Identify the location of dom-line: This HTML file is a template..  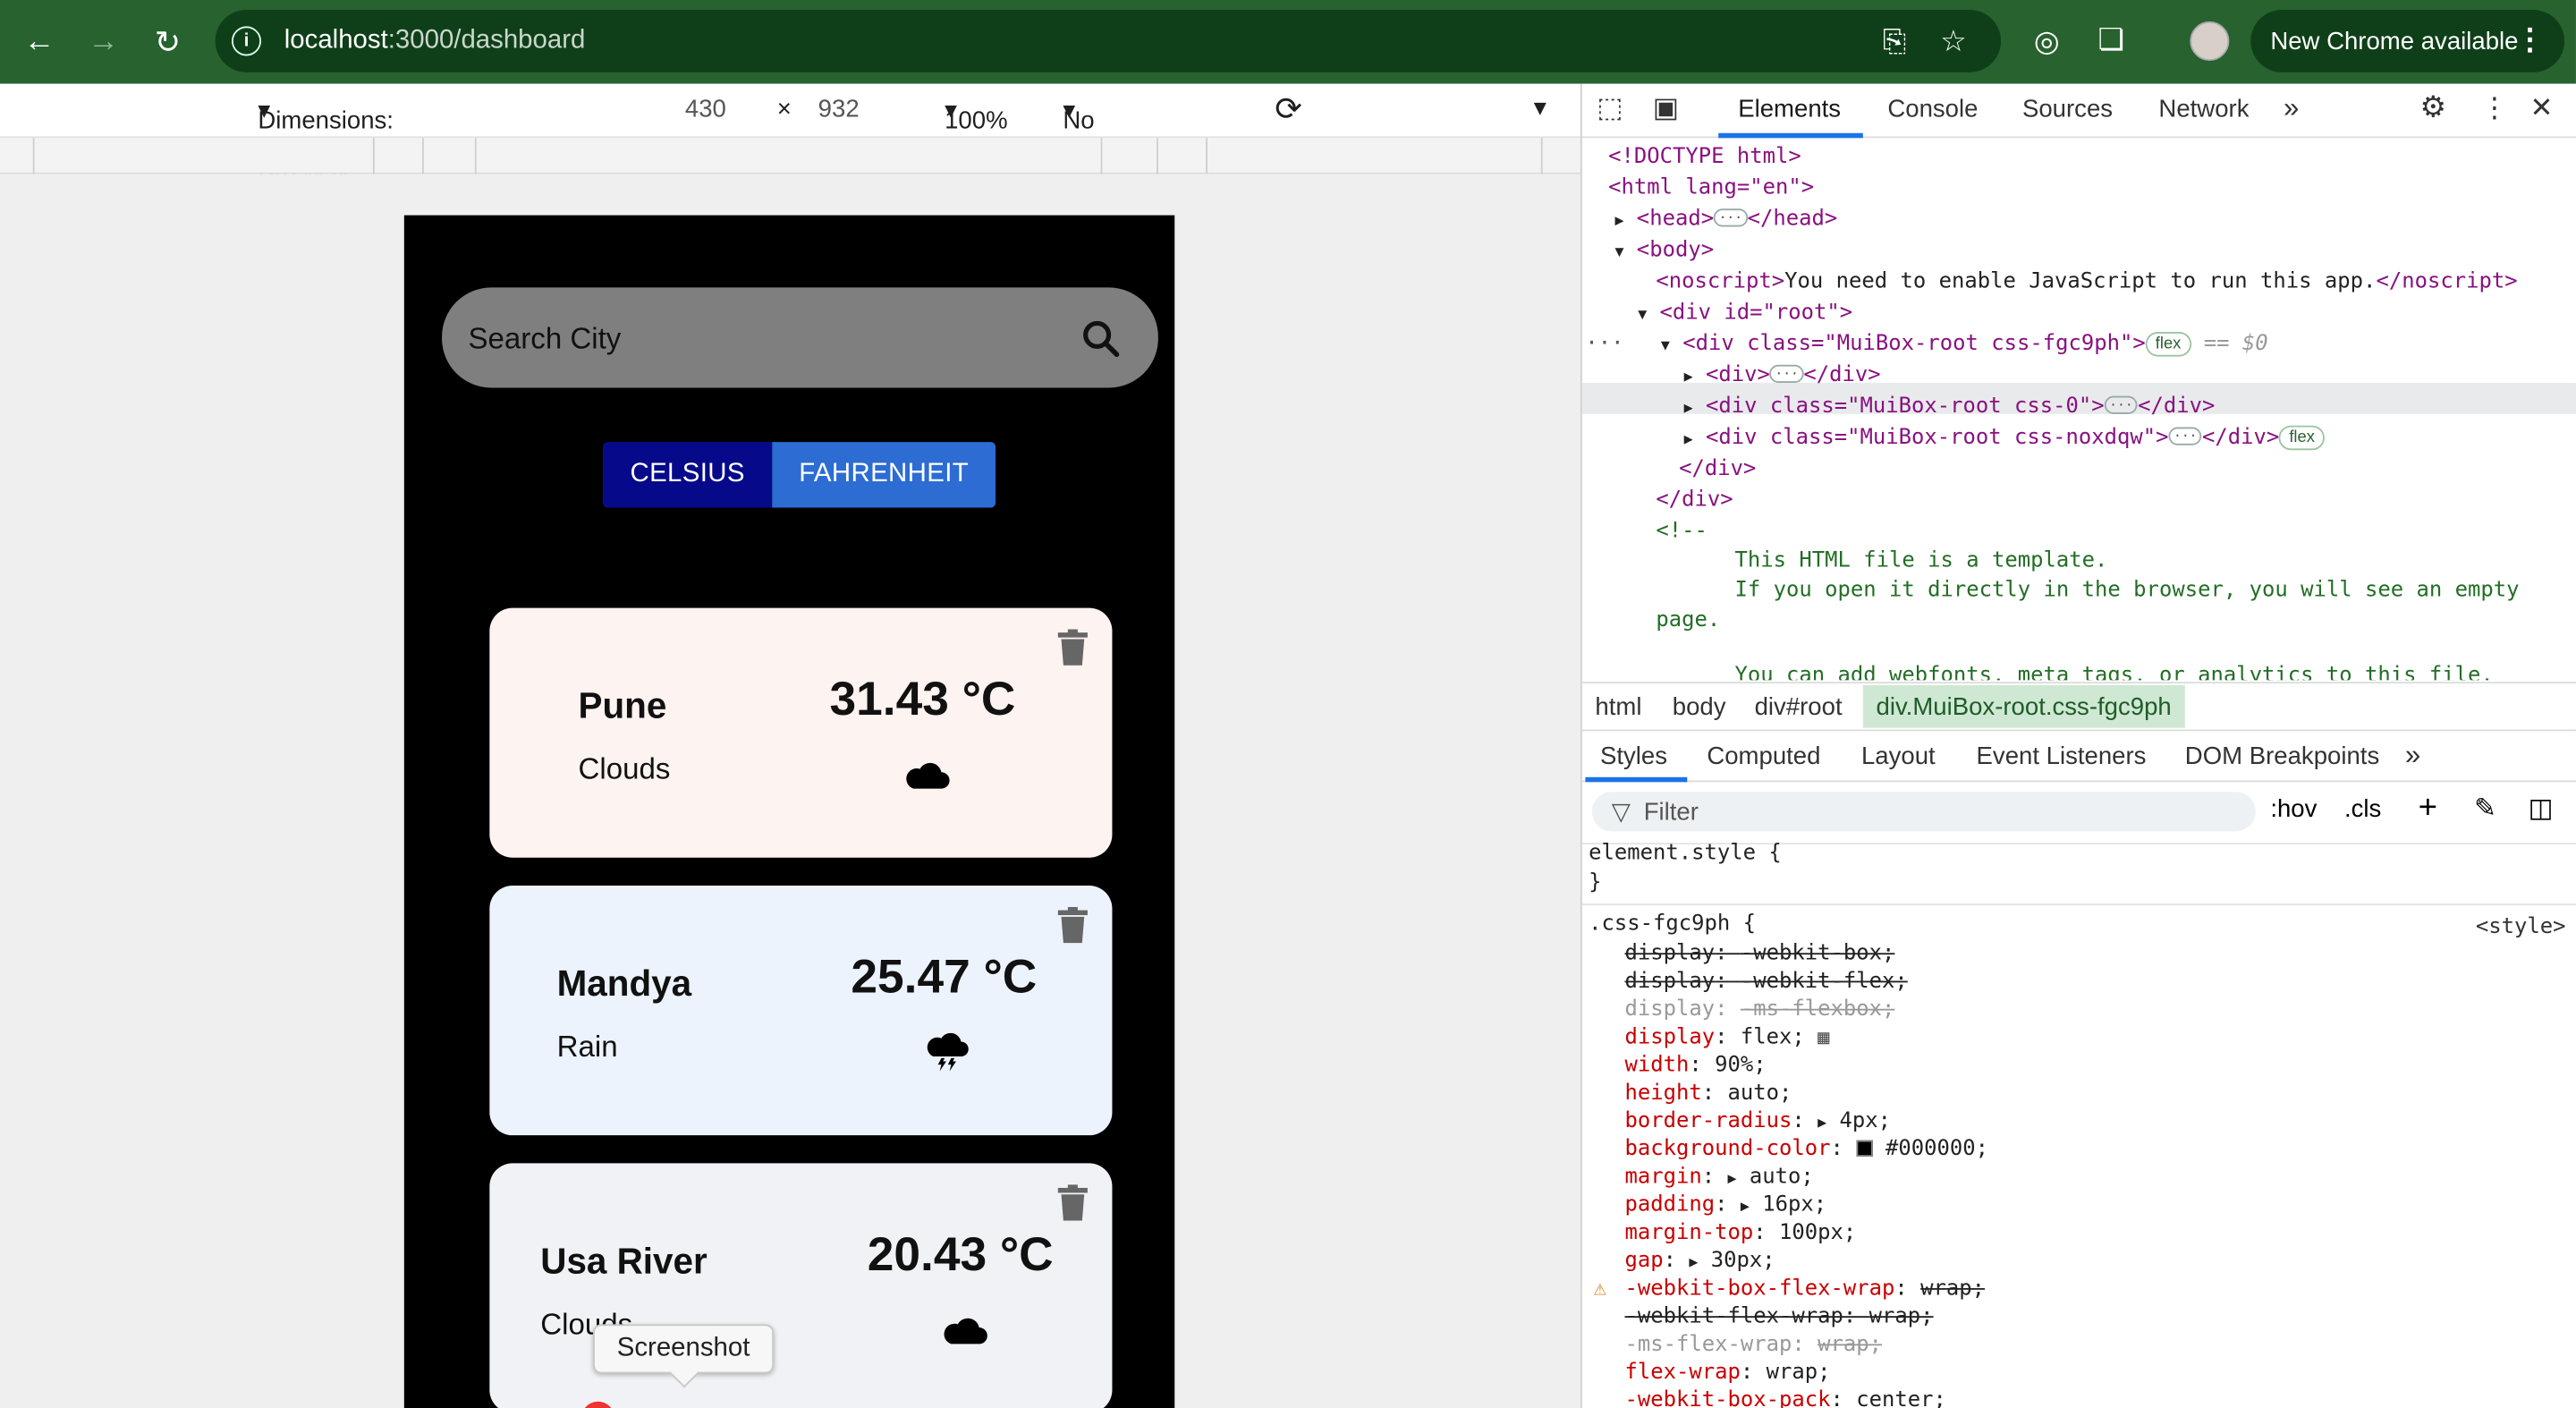
(1921, 561).